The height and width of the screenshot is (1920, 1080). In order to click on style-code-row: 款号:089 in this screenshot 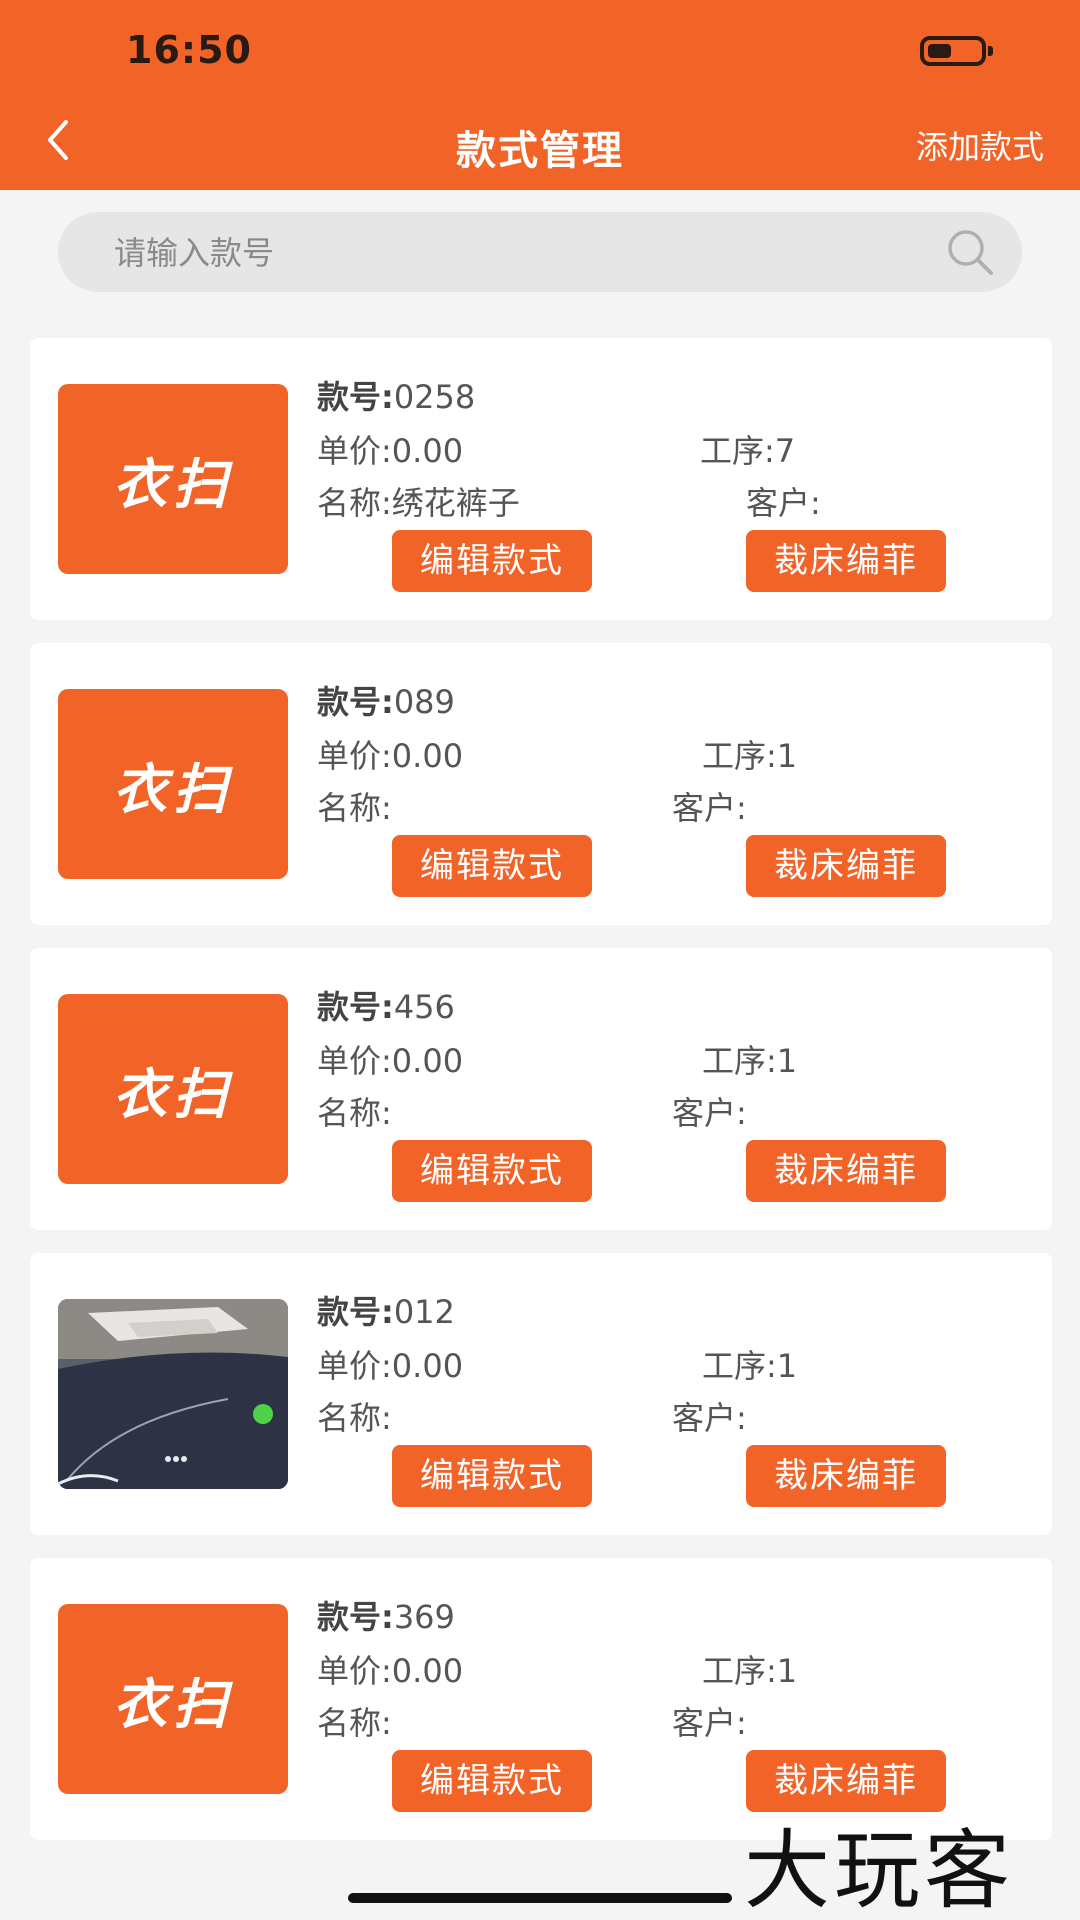, I will do `click(386, 700)`.